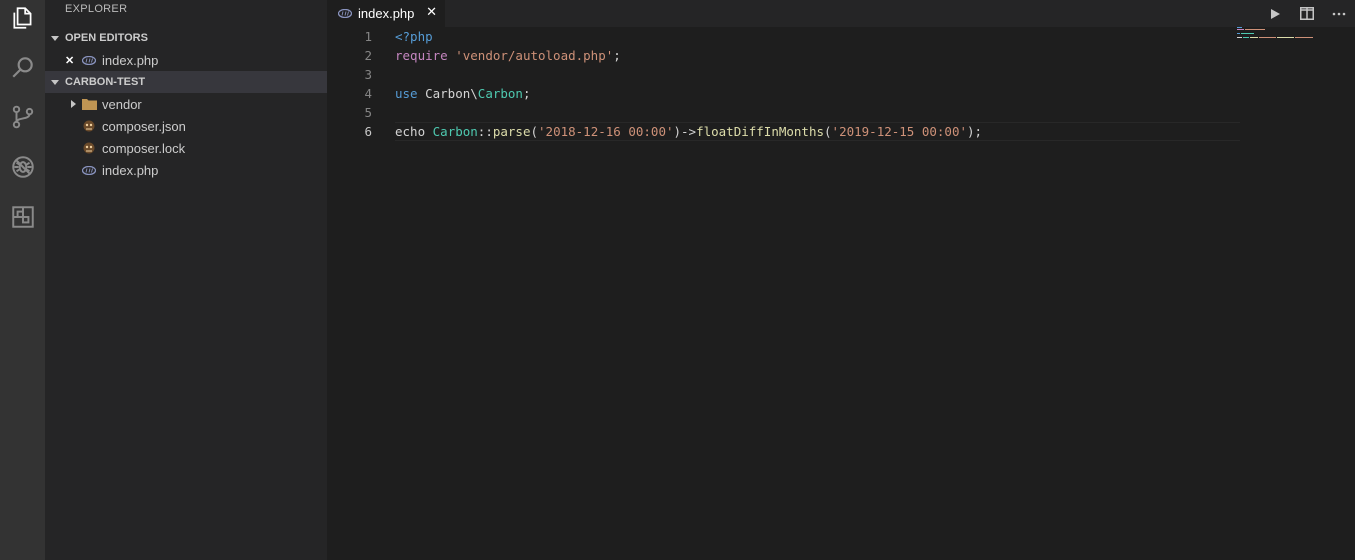  Describe the element at coordinates (22, 21) in the screenshot. I see `explorer-icon` at that location.